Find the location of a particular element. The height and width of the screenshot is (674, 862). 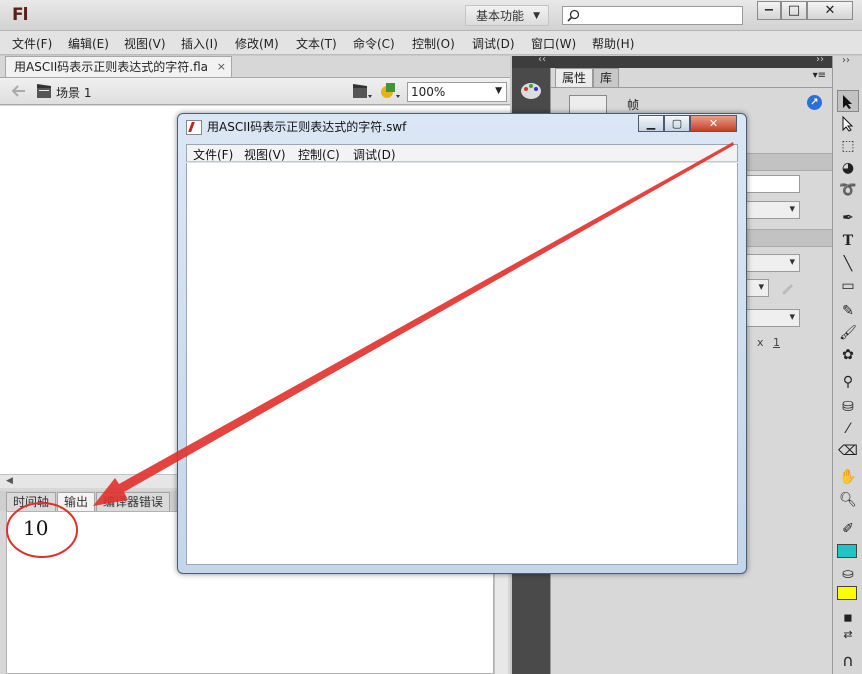

workspace-label: 基本功能 is located at coordinates (500, 16).